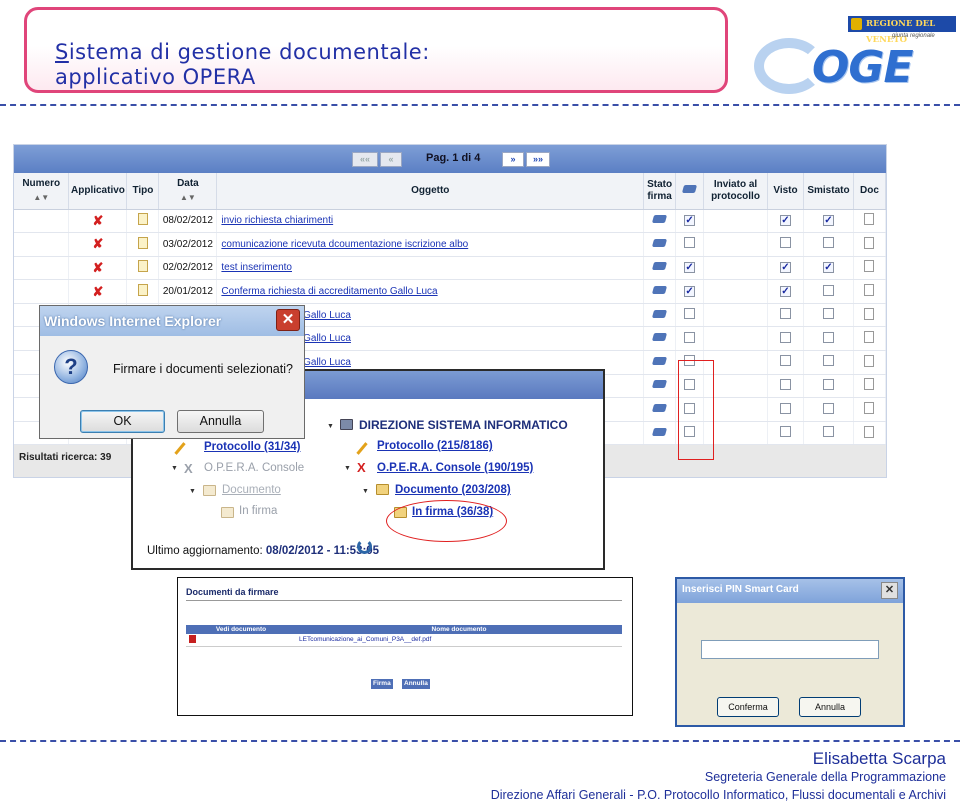 This screenshot has width=960, height=806. Describe the element at coordinates (143, 191) in the screenshot. I see `col-tipo: Tipo` at that location.